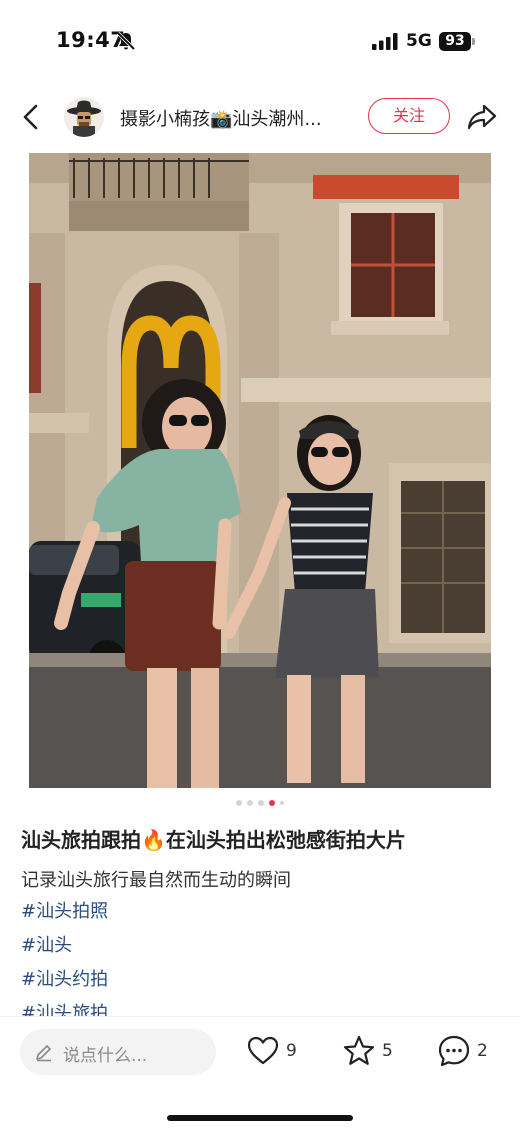 The width and height of the screenshot is (520, 1131). I want to click on back-arrow-icon, so click(32, 117).